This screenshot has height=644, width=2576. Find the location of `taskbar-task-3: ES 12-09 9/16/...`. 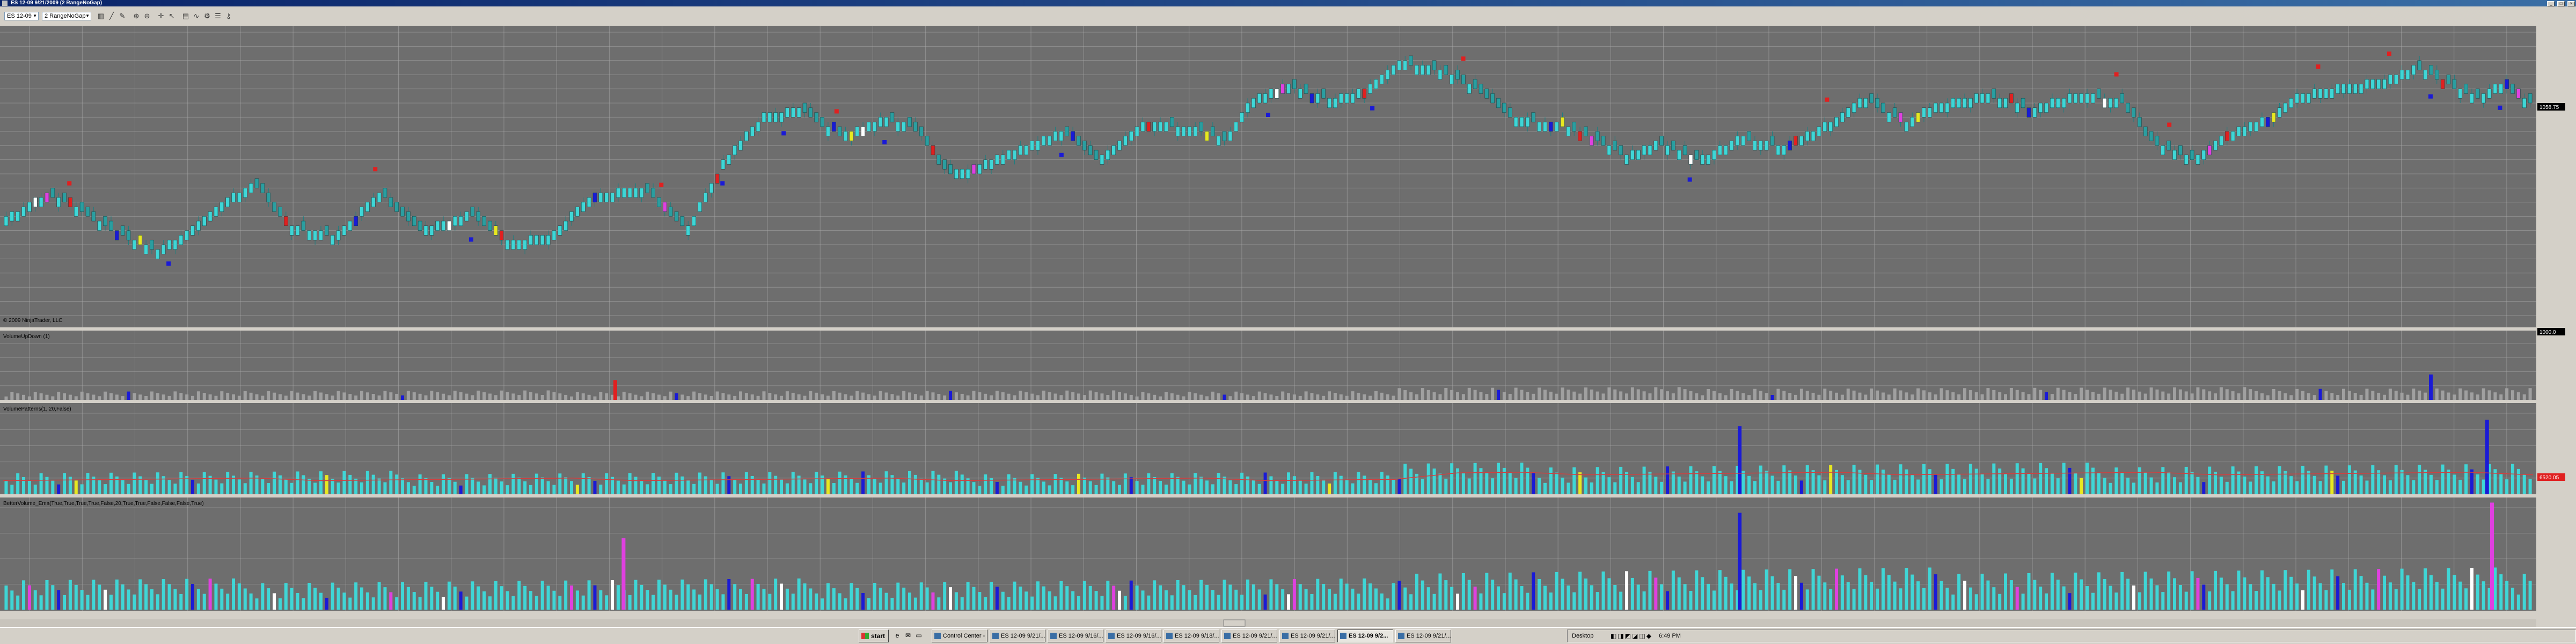

taskbar-task-3: ES 12-09 9/16/... is located at coordinates (1133, 636).